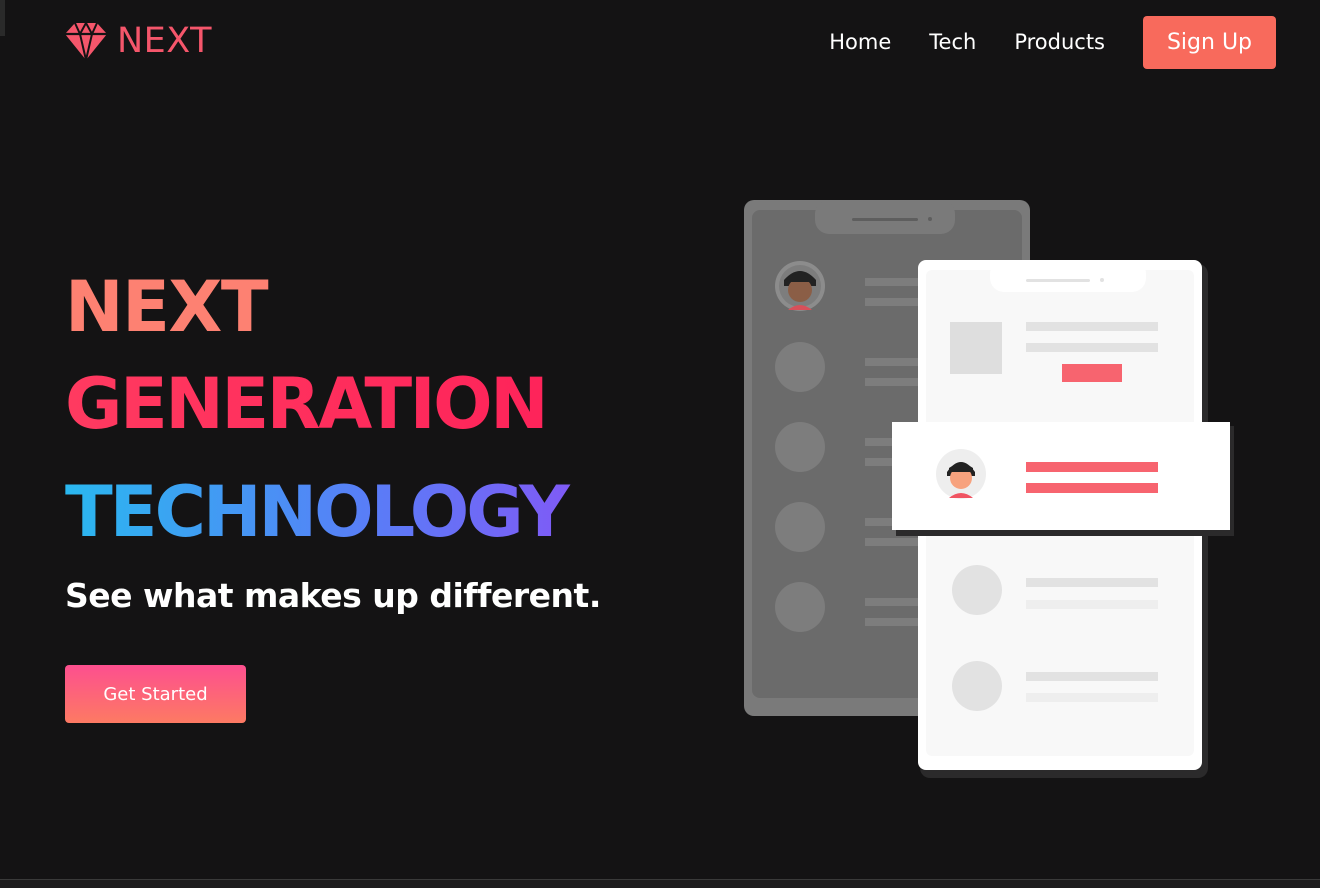  What do you see at coordinates (1063, 479) in the screenshot?
I see `highlighted-card` at bounding box center [1063, 479].